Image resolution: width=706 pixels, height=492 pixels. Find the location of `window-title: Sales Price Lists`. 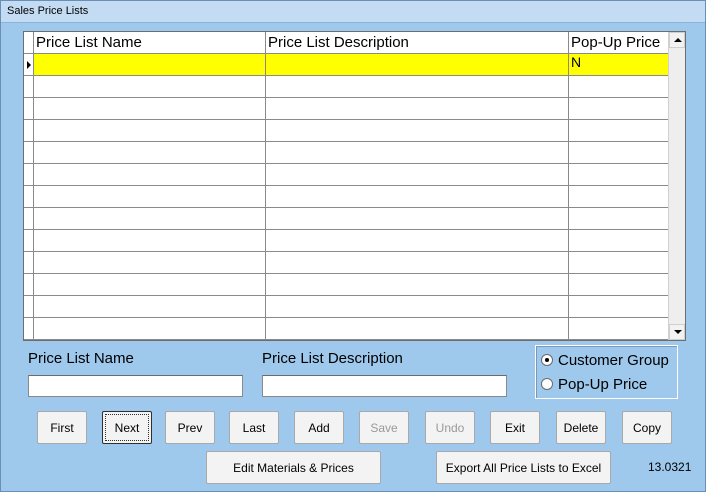

window-title: Sales Price Lists is located at coordinates (48, 11).